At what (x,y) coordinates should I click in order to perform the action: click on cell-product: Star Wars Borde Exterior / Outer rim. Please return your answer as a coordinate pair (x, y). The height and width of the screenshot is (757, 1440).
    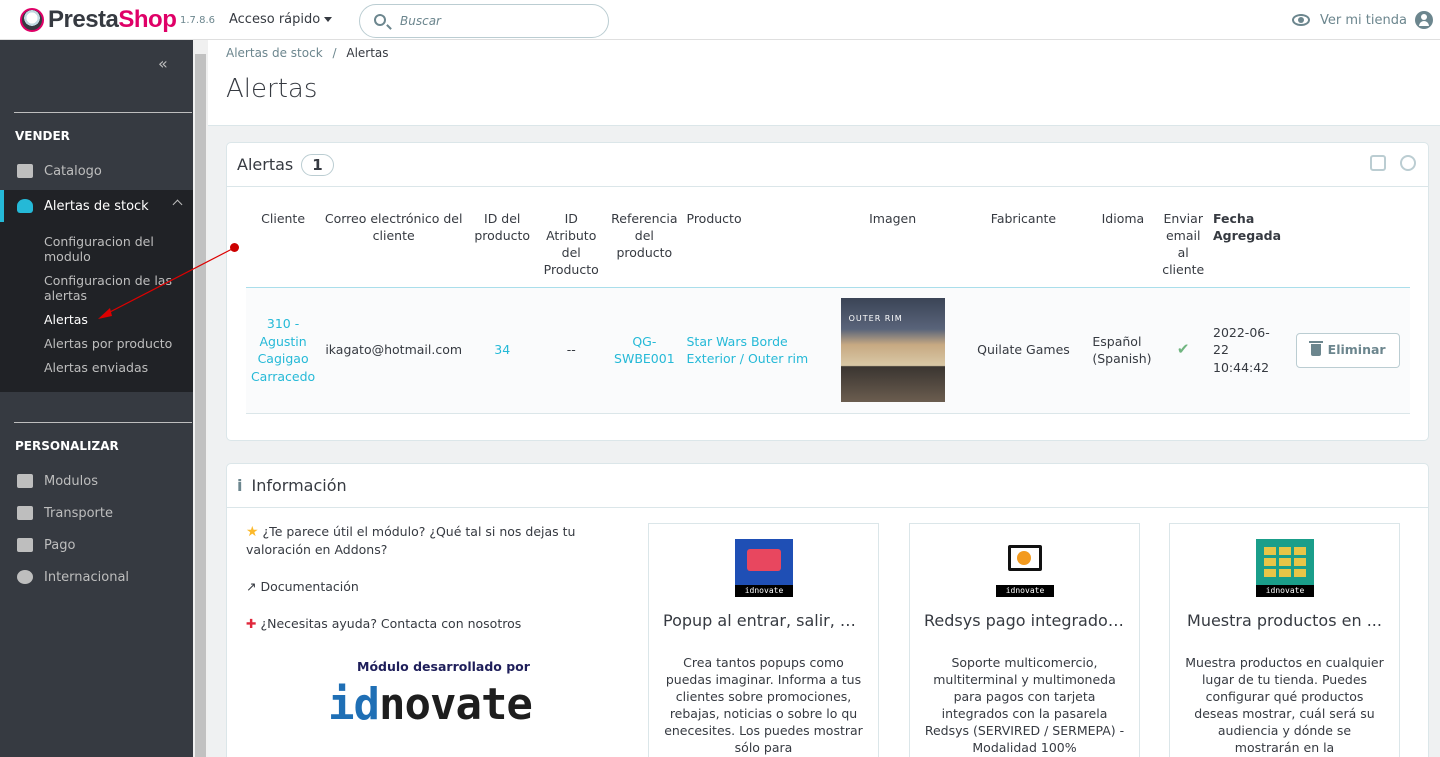
    Looking at the image, I should click on (756, 350).